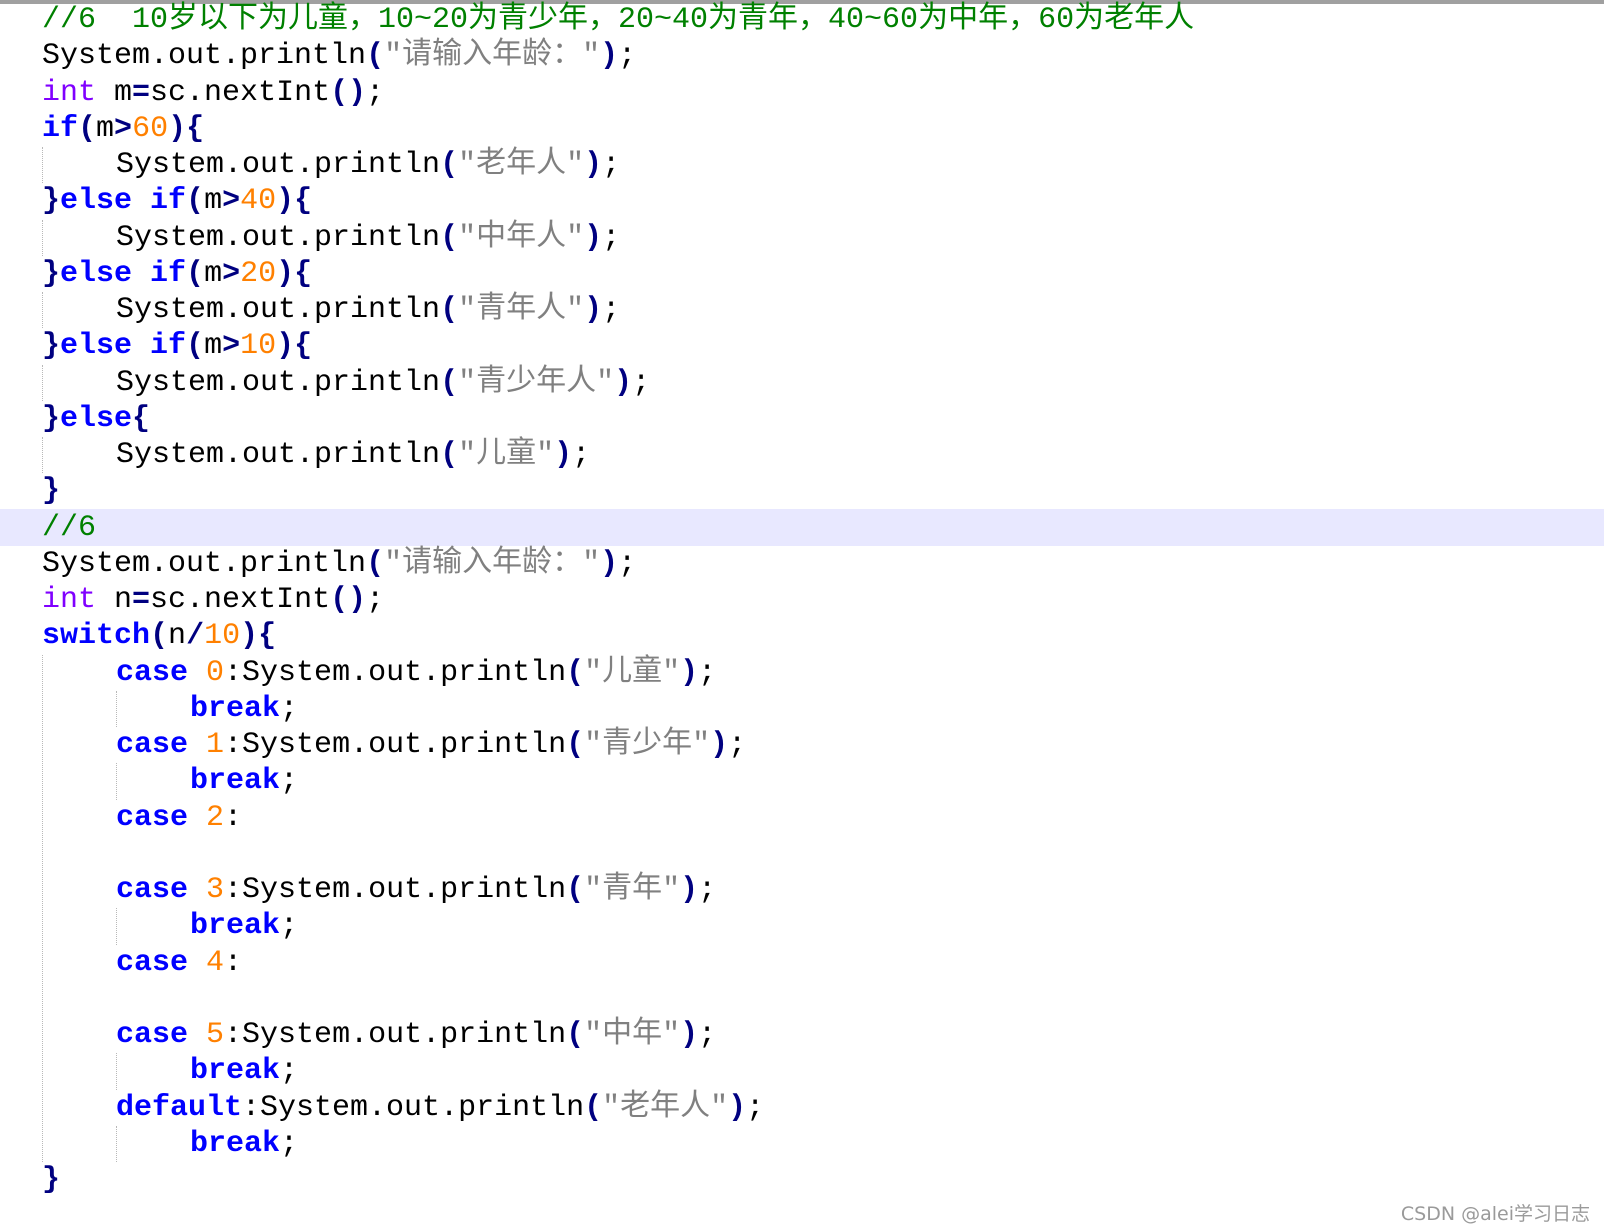  I want to click on code-line: //6, so click(69, 528).